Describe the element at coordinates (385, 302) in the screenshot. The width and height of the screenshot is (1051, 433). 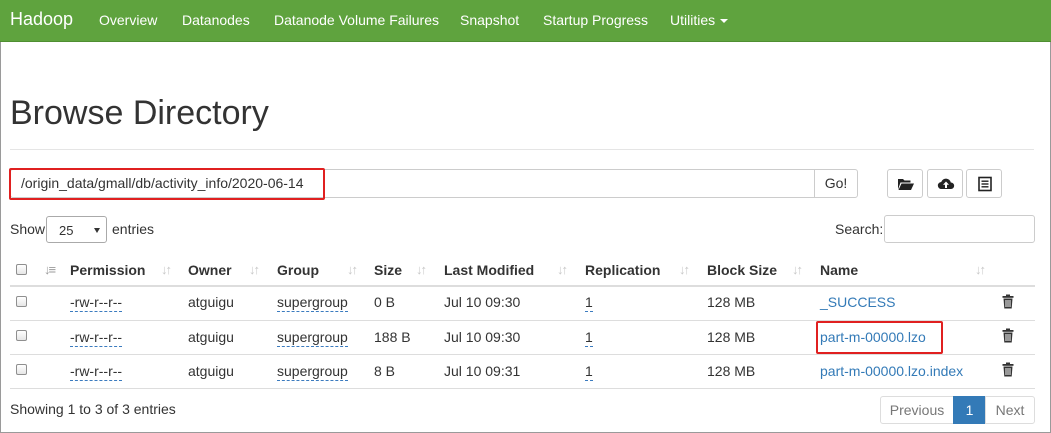
I see `row-size: 0 B` at that location.